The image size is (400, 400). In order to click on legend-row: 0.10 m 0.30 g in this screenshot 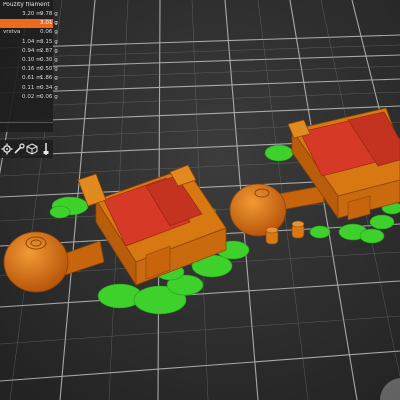, I will do `click(29, 60)`.